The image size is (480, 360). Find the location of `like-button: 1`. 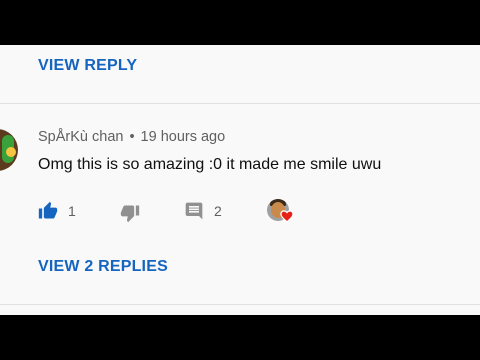

like-button: 1 is located at coordinates (57, 211).